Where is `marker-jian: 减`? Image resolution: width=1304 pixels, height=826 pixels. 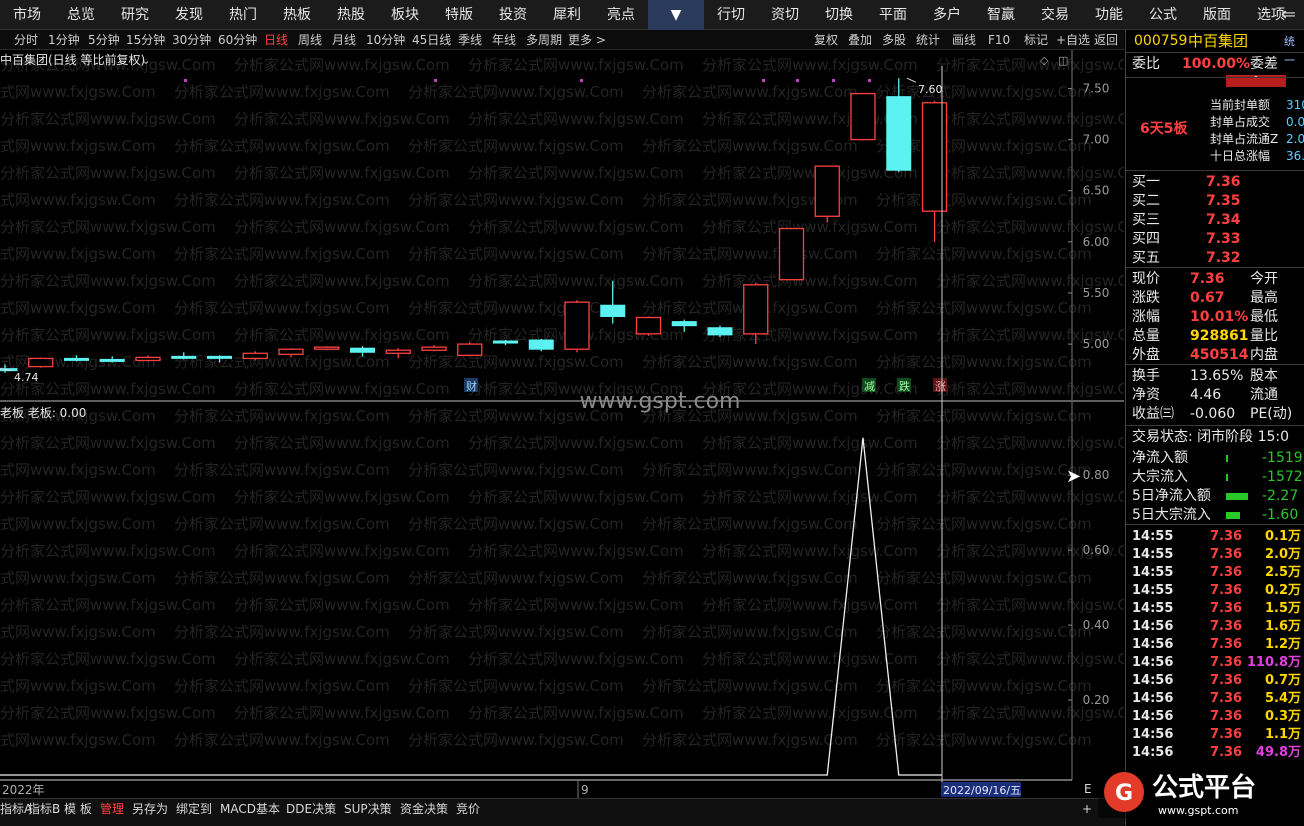 marker-jian: 减 is located at coordinates (869, 385).